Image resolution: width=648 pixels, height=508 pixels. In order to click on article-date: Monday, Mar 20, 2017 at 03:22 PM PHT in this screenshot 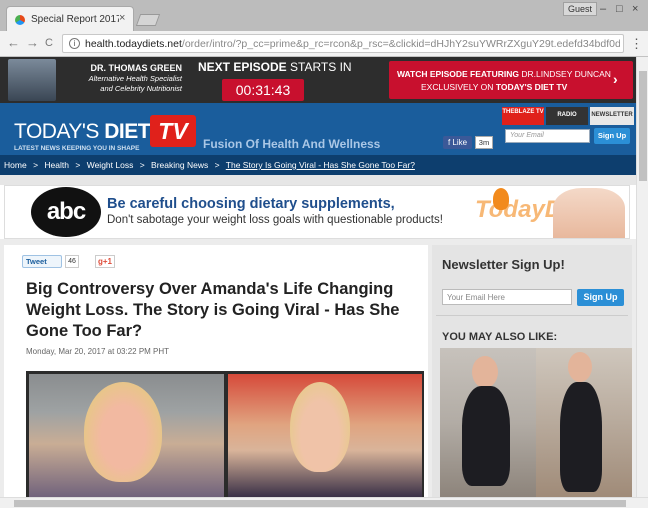, I will do `click(98, 351)`.